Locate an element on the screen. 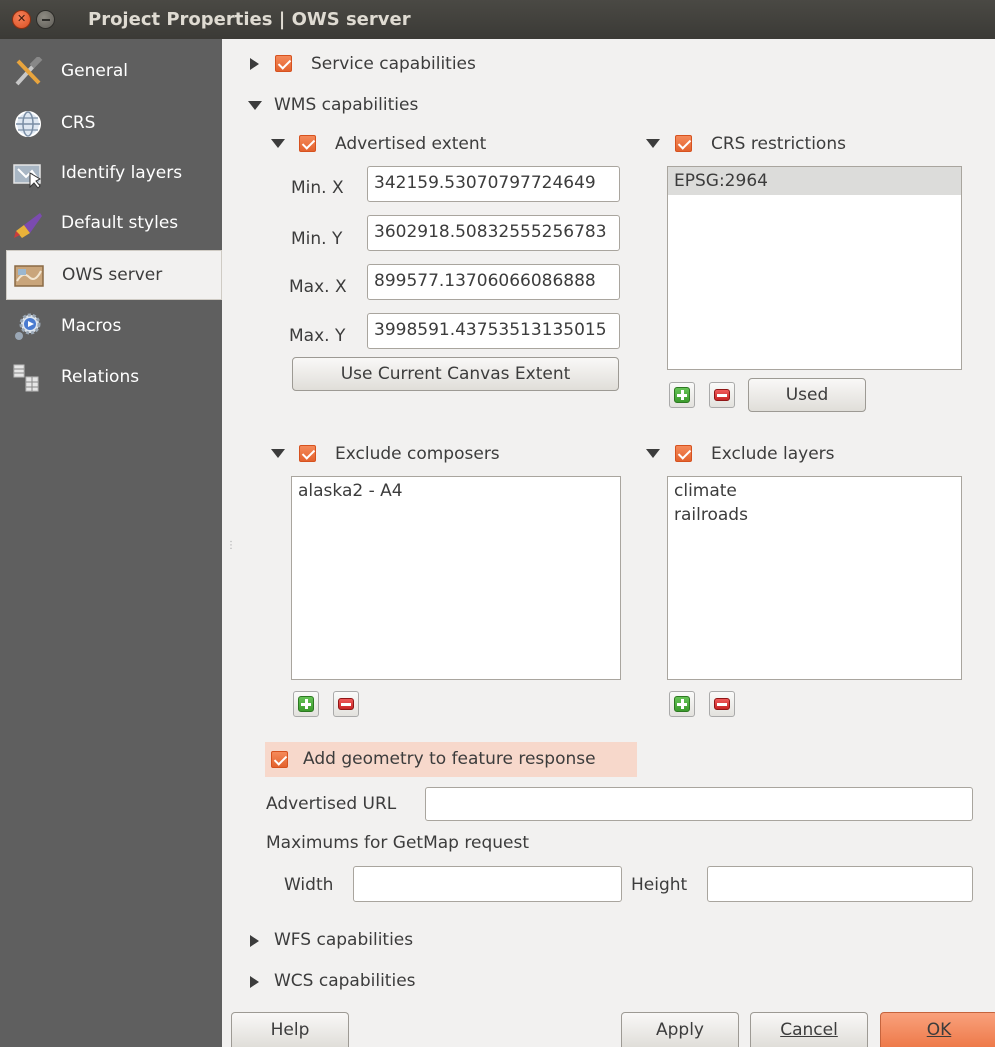  min-x-label: Min. X is located at coordinates (317, 188).